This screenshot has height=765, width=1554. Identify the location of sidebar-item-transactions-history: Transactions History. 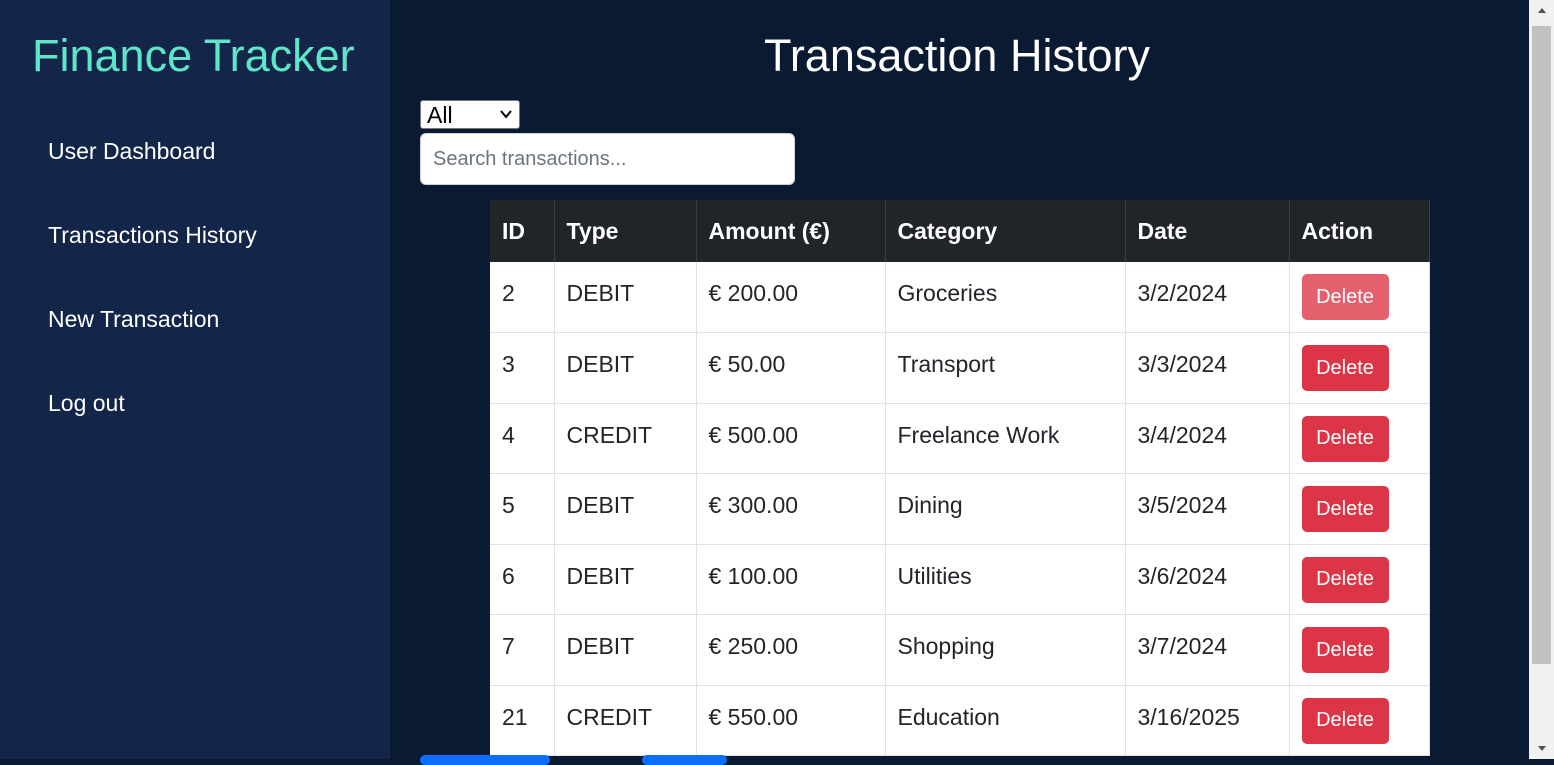
(152, 235).